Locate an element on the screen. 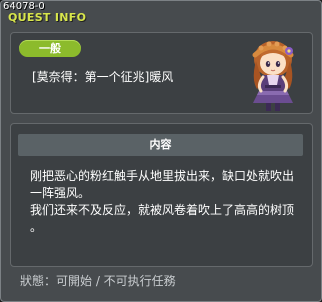  description-line: 刚把恶心的粉红触手从地里拔出来，缺口处就吹出 is located at coordinates (162, 176).